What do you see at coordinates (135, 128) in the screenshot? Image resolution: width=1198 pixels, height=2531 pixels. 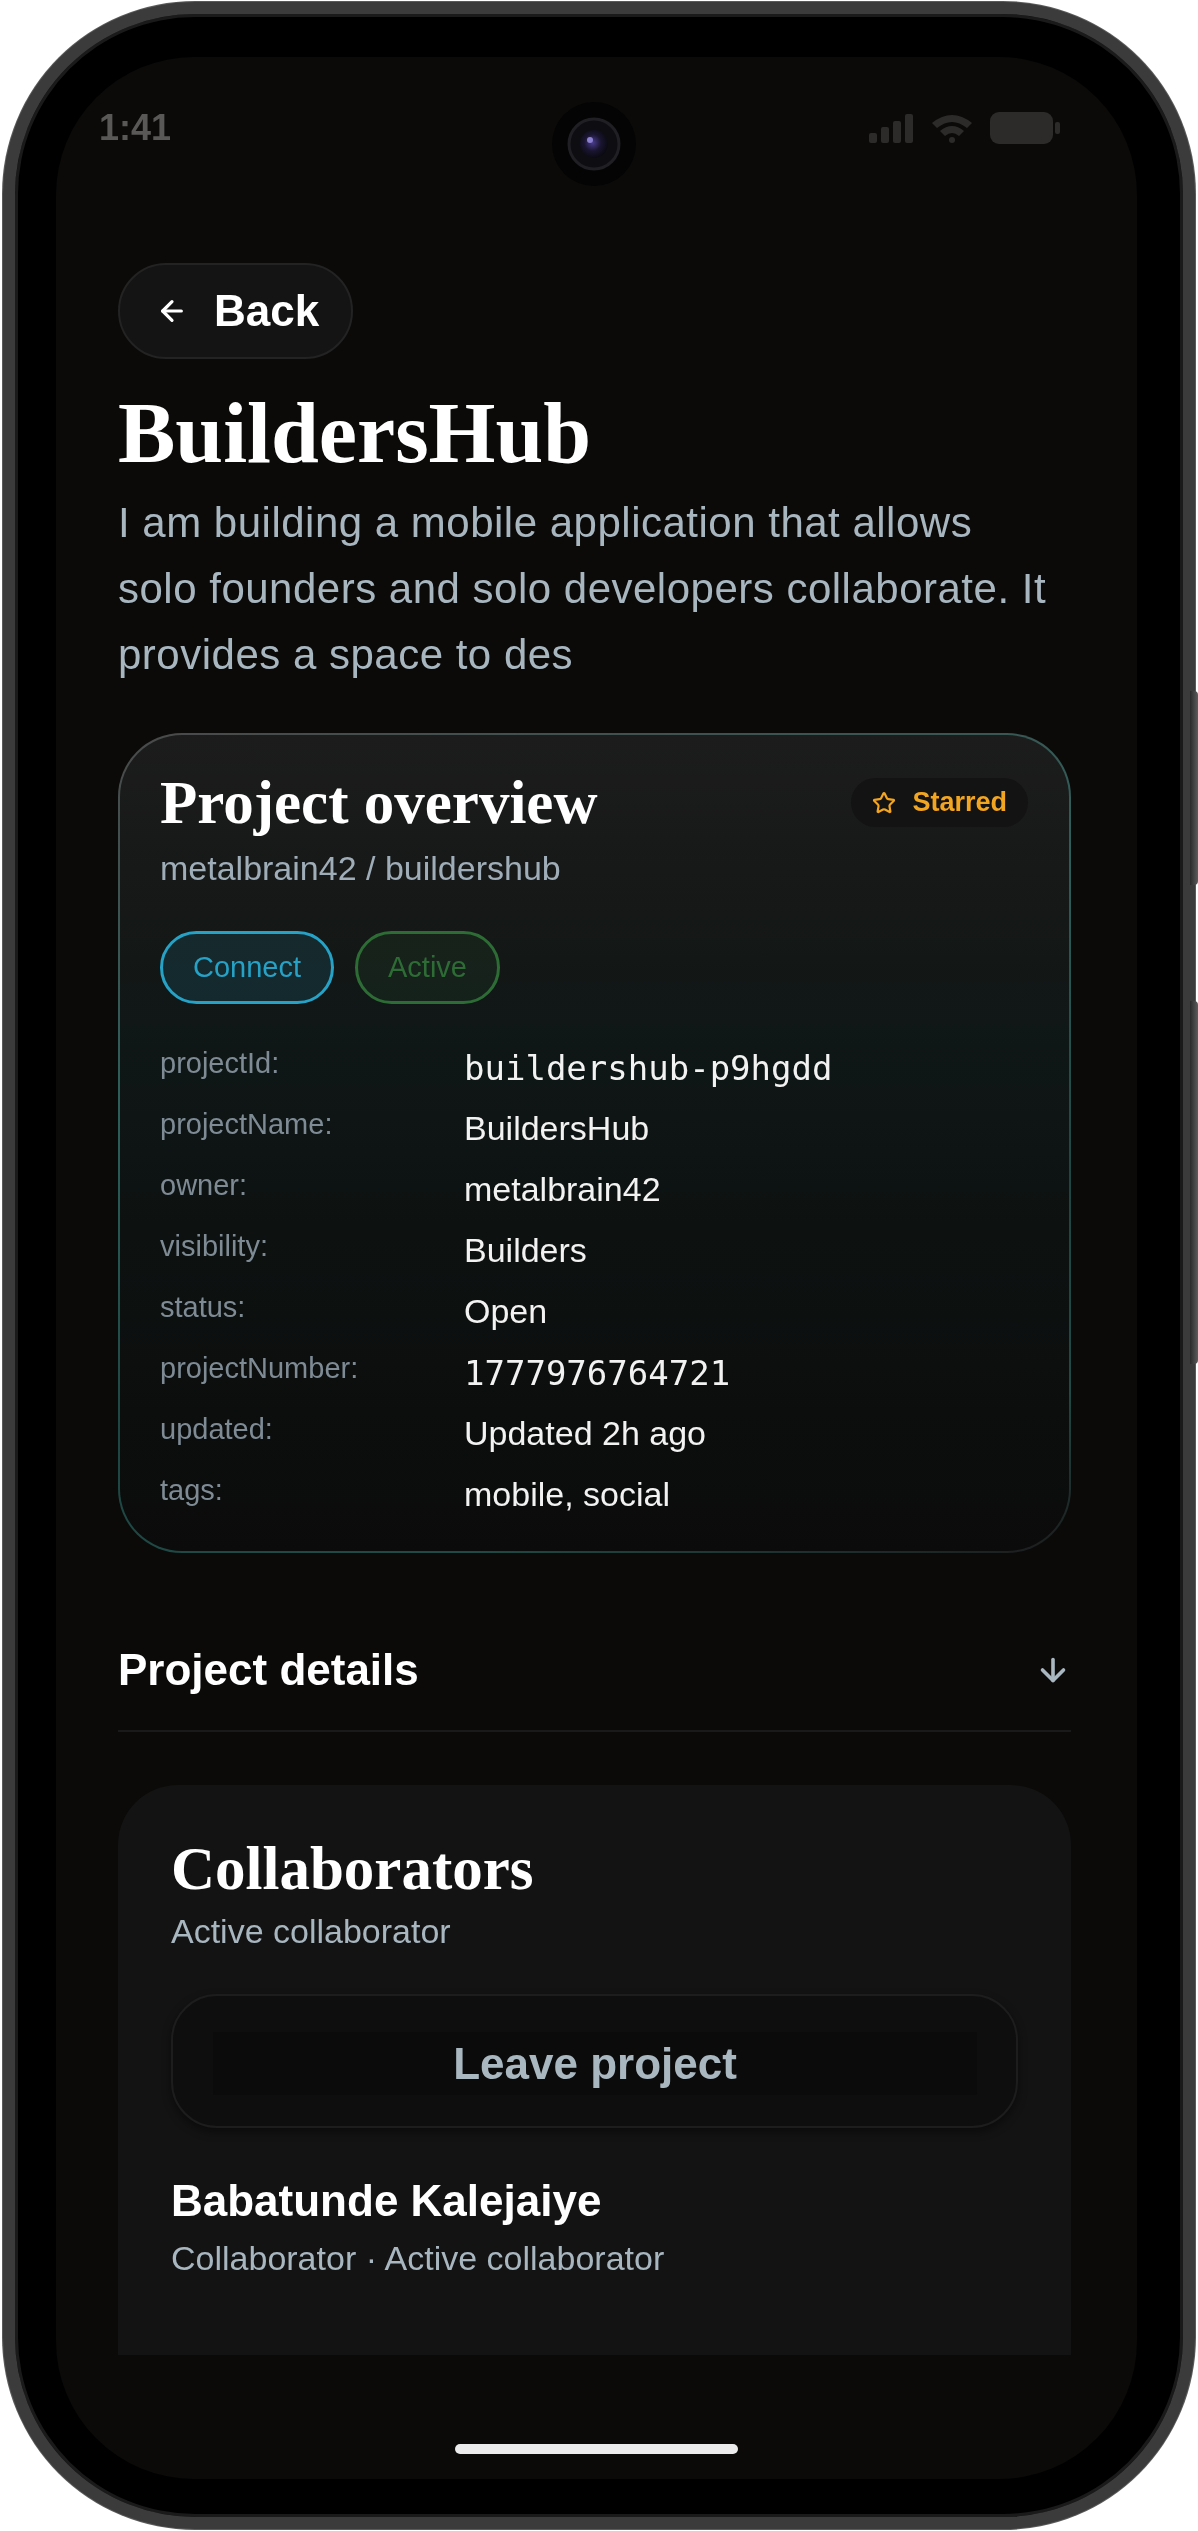 I see `status-time: 1:41` at bounding box center [135, 128].